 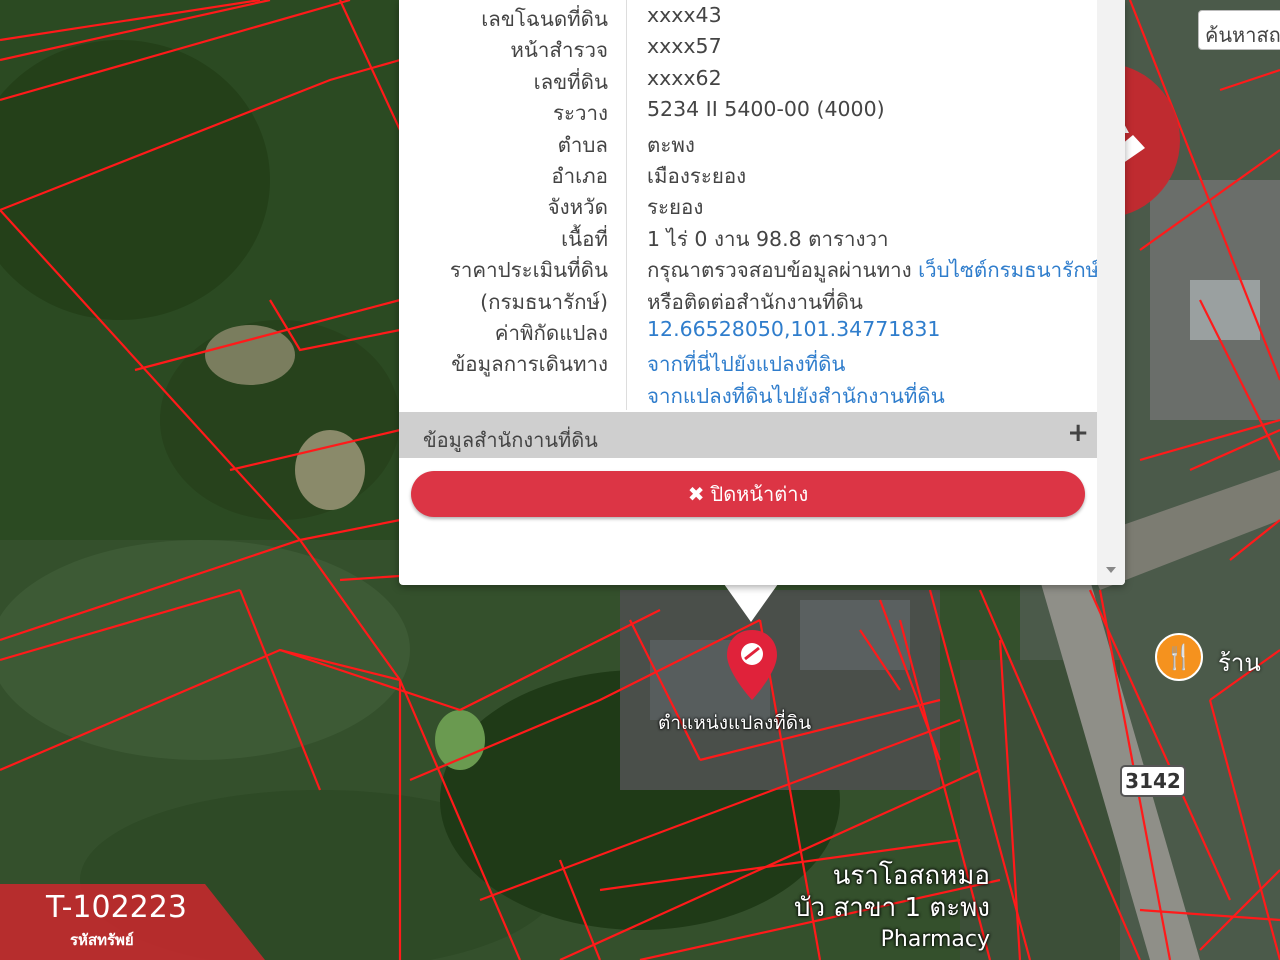 What do you see at coordinates (102, 940) in the screenshot?
I see `listing-code-caption: รหัสทรัพย์` at bounding box center [102, 940].